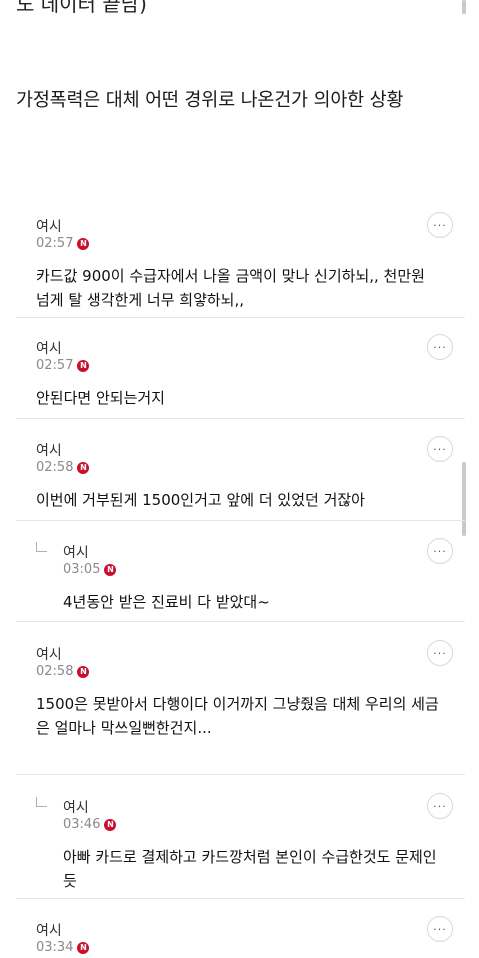  What do you see at coordinates (210, 100) in the screenshot?
I see `post-headline: 가정폭력은 대체 어떤 경위로 나온건가 의아한 상황` at bounding box center [210, 100].